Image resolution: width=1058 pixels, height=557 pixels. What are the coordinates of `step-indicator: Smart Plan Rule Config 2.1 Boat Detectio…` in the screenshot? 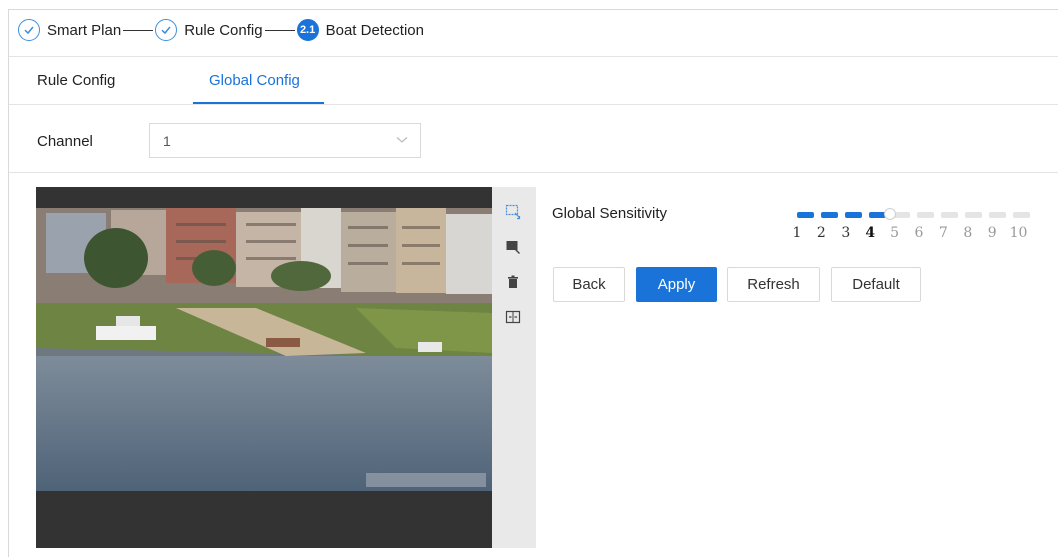 It's located at (221, 30).